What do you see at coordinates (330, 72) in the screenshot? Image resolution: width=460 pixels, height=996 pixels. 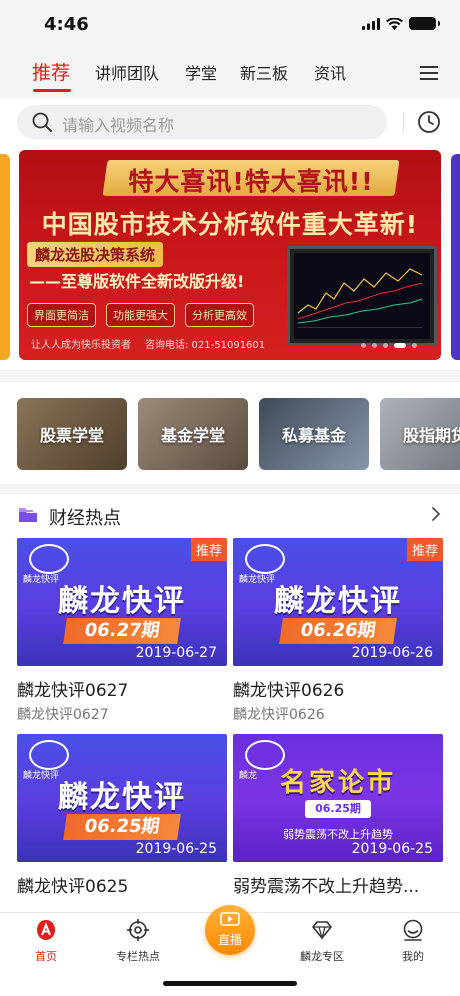 I see `tab-news: 资讯` at bounding box center [330, 72].